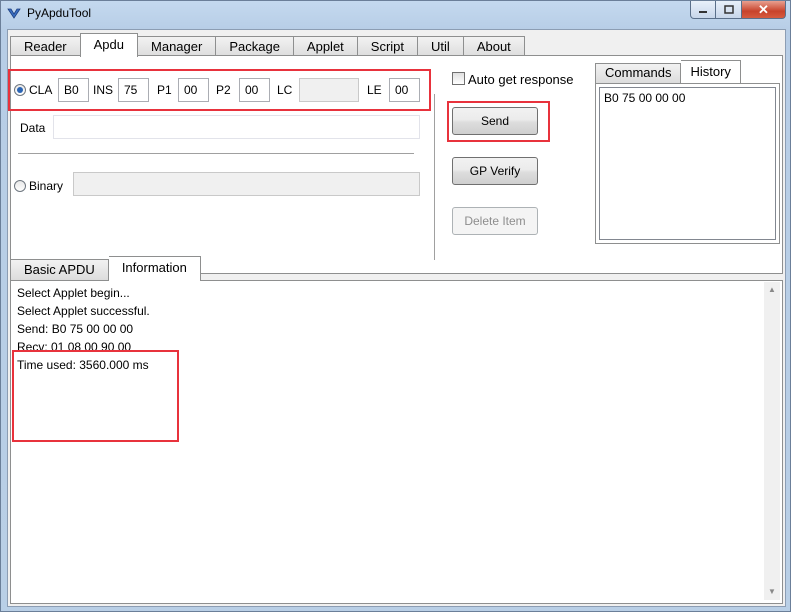 The height and width of the screenshot is (612, 791). Describe the element at coordinates (254, 46) in the screenshot. I see `tab-package: Package` at that location.